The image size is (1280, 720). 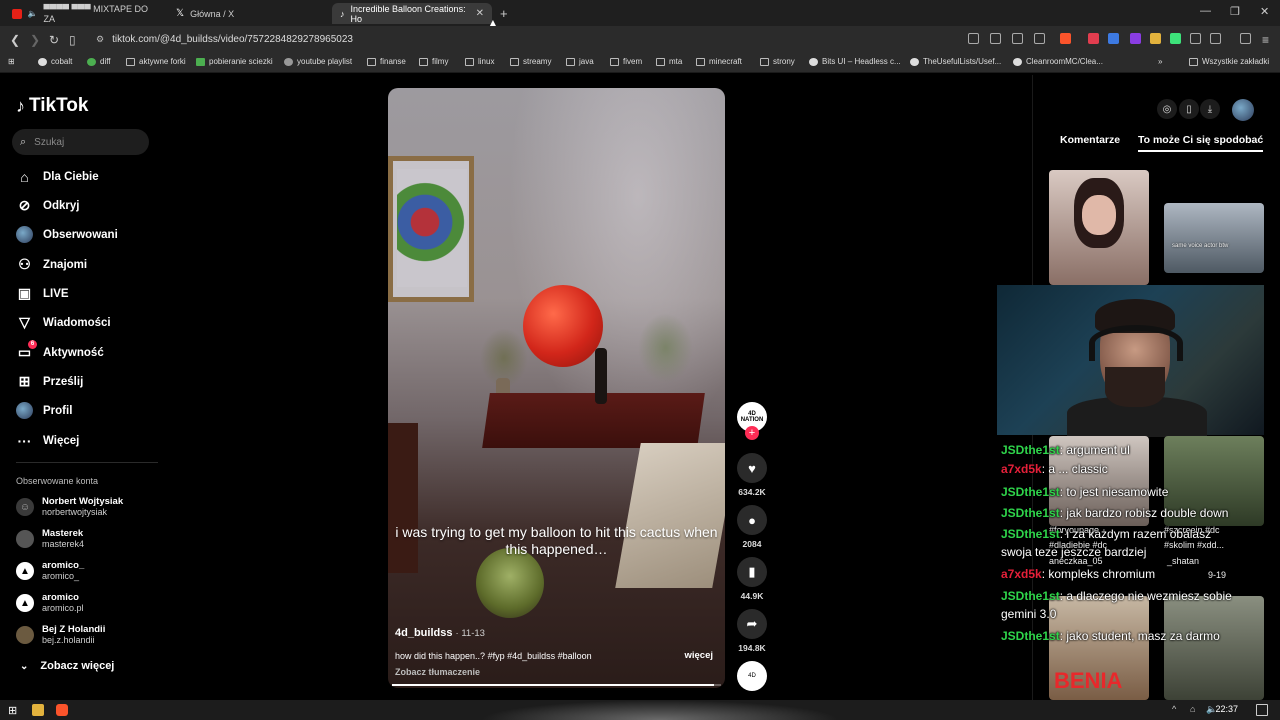 I want to click on browser-tab-tiktok: ♪ Incredible Balloon Creations: Ho ✕, so click(x=412, y=13).